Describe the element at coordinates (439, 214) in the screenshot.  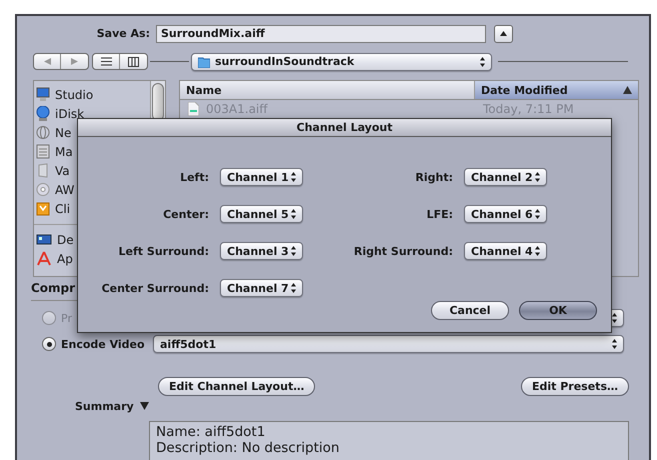
I see `channel-label: LFE:` at that location.